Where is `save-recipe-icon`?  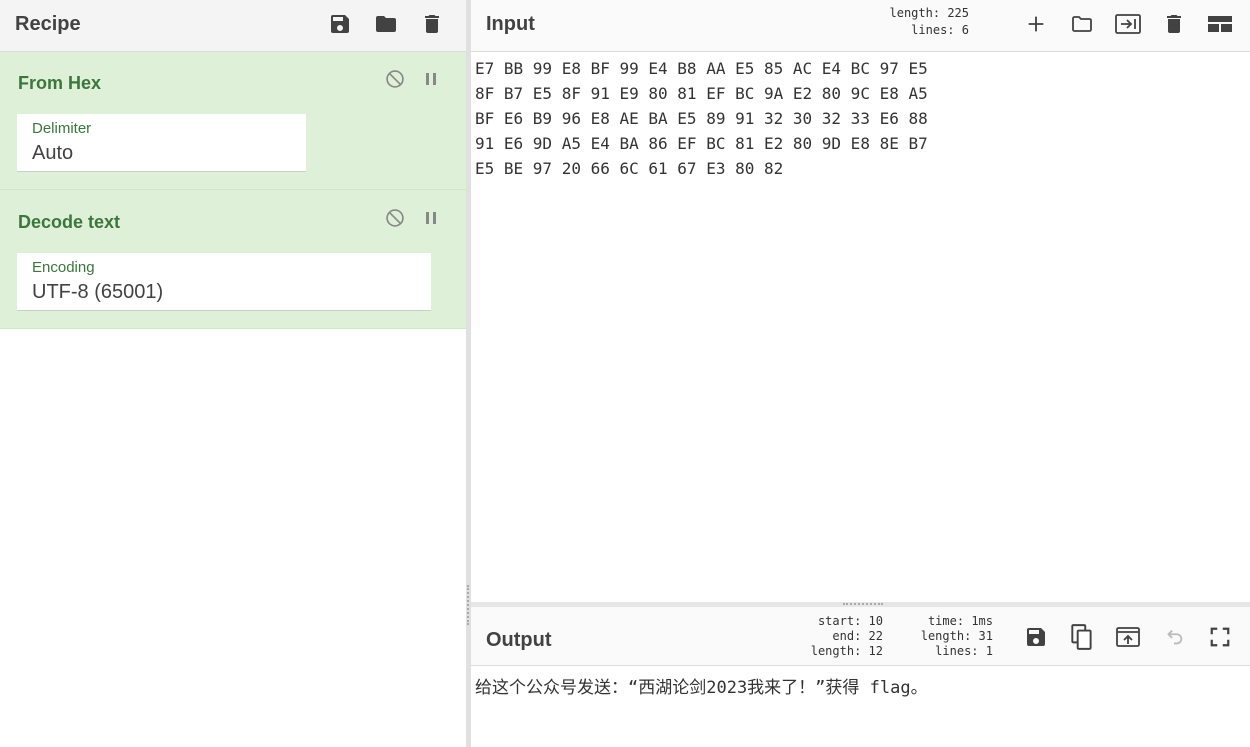
save-recipe-icon is located at coordinates (340, 24).